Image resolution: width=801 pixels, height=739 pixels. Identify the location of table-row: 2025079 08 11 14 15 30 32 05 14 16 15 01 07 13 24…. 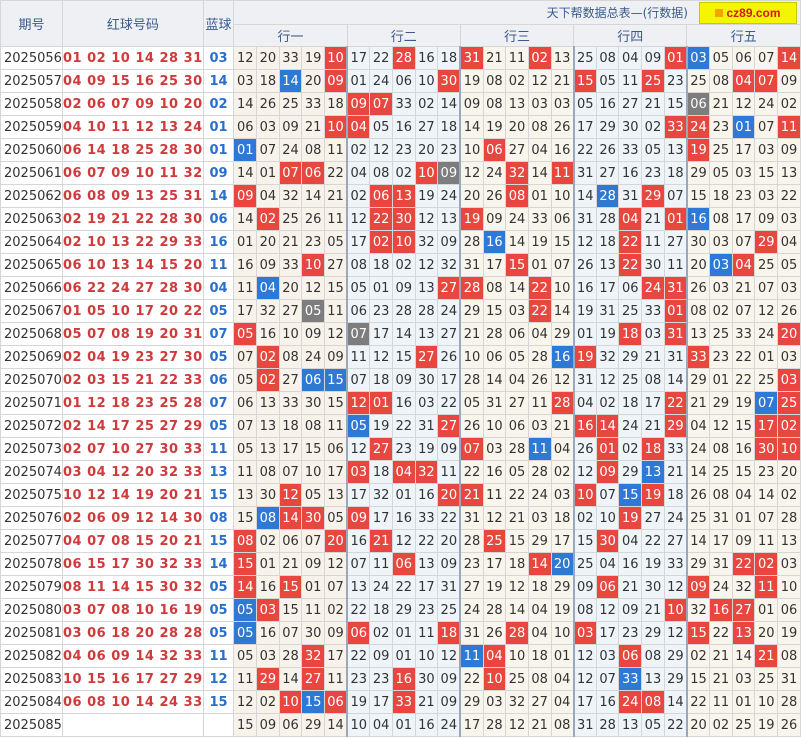
(400, 587).